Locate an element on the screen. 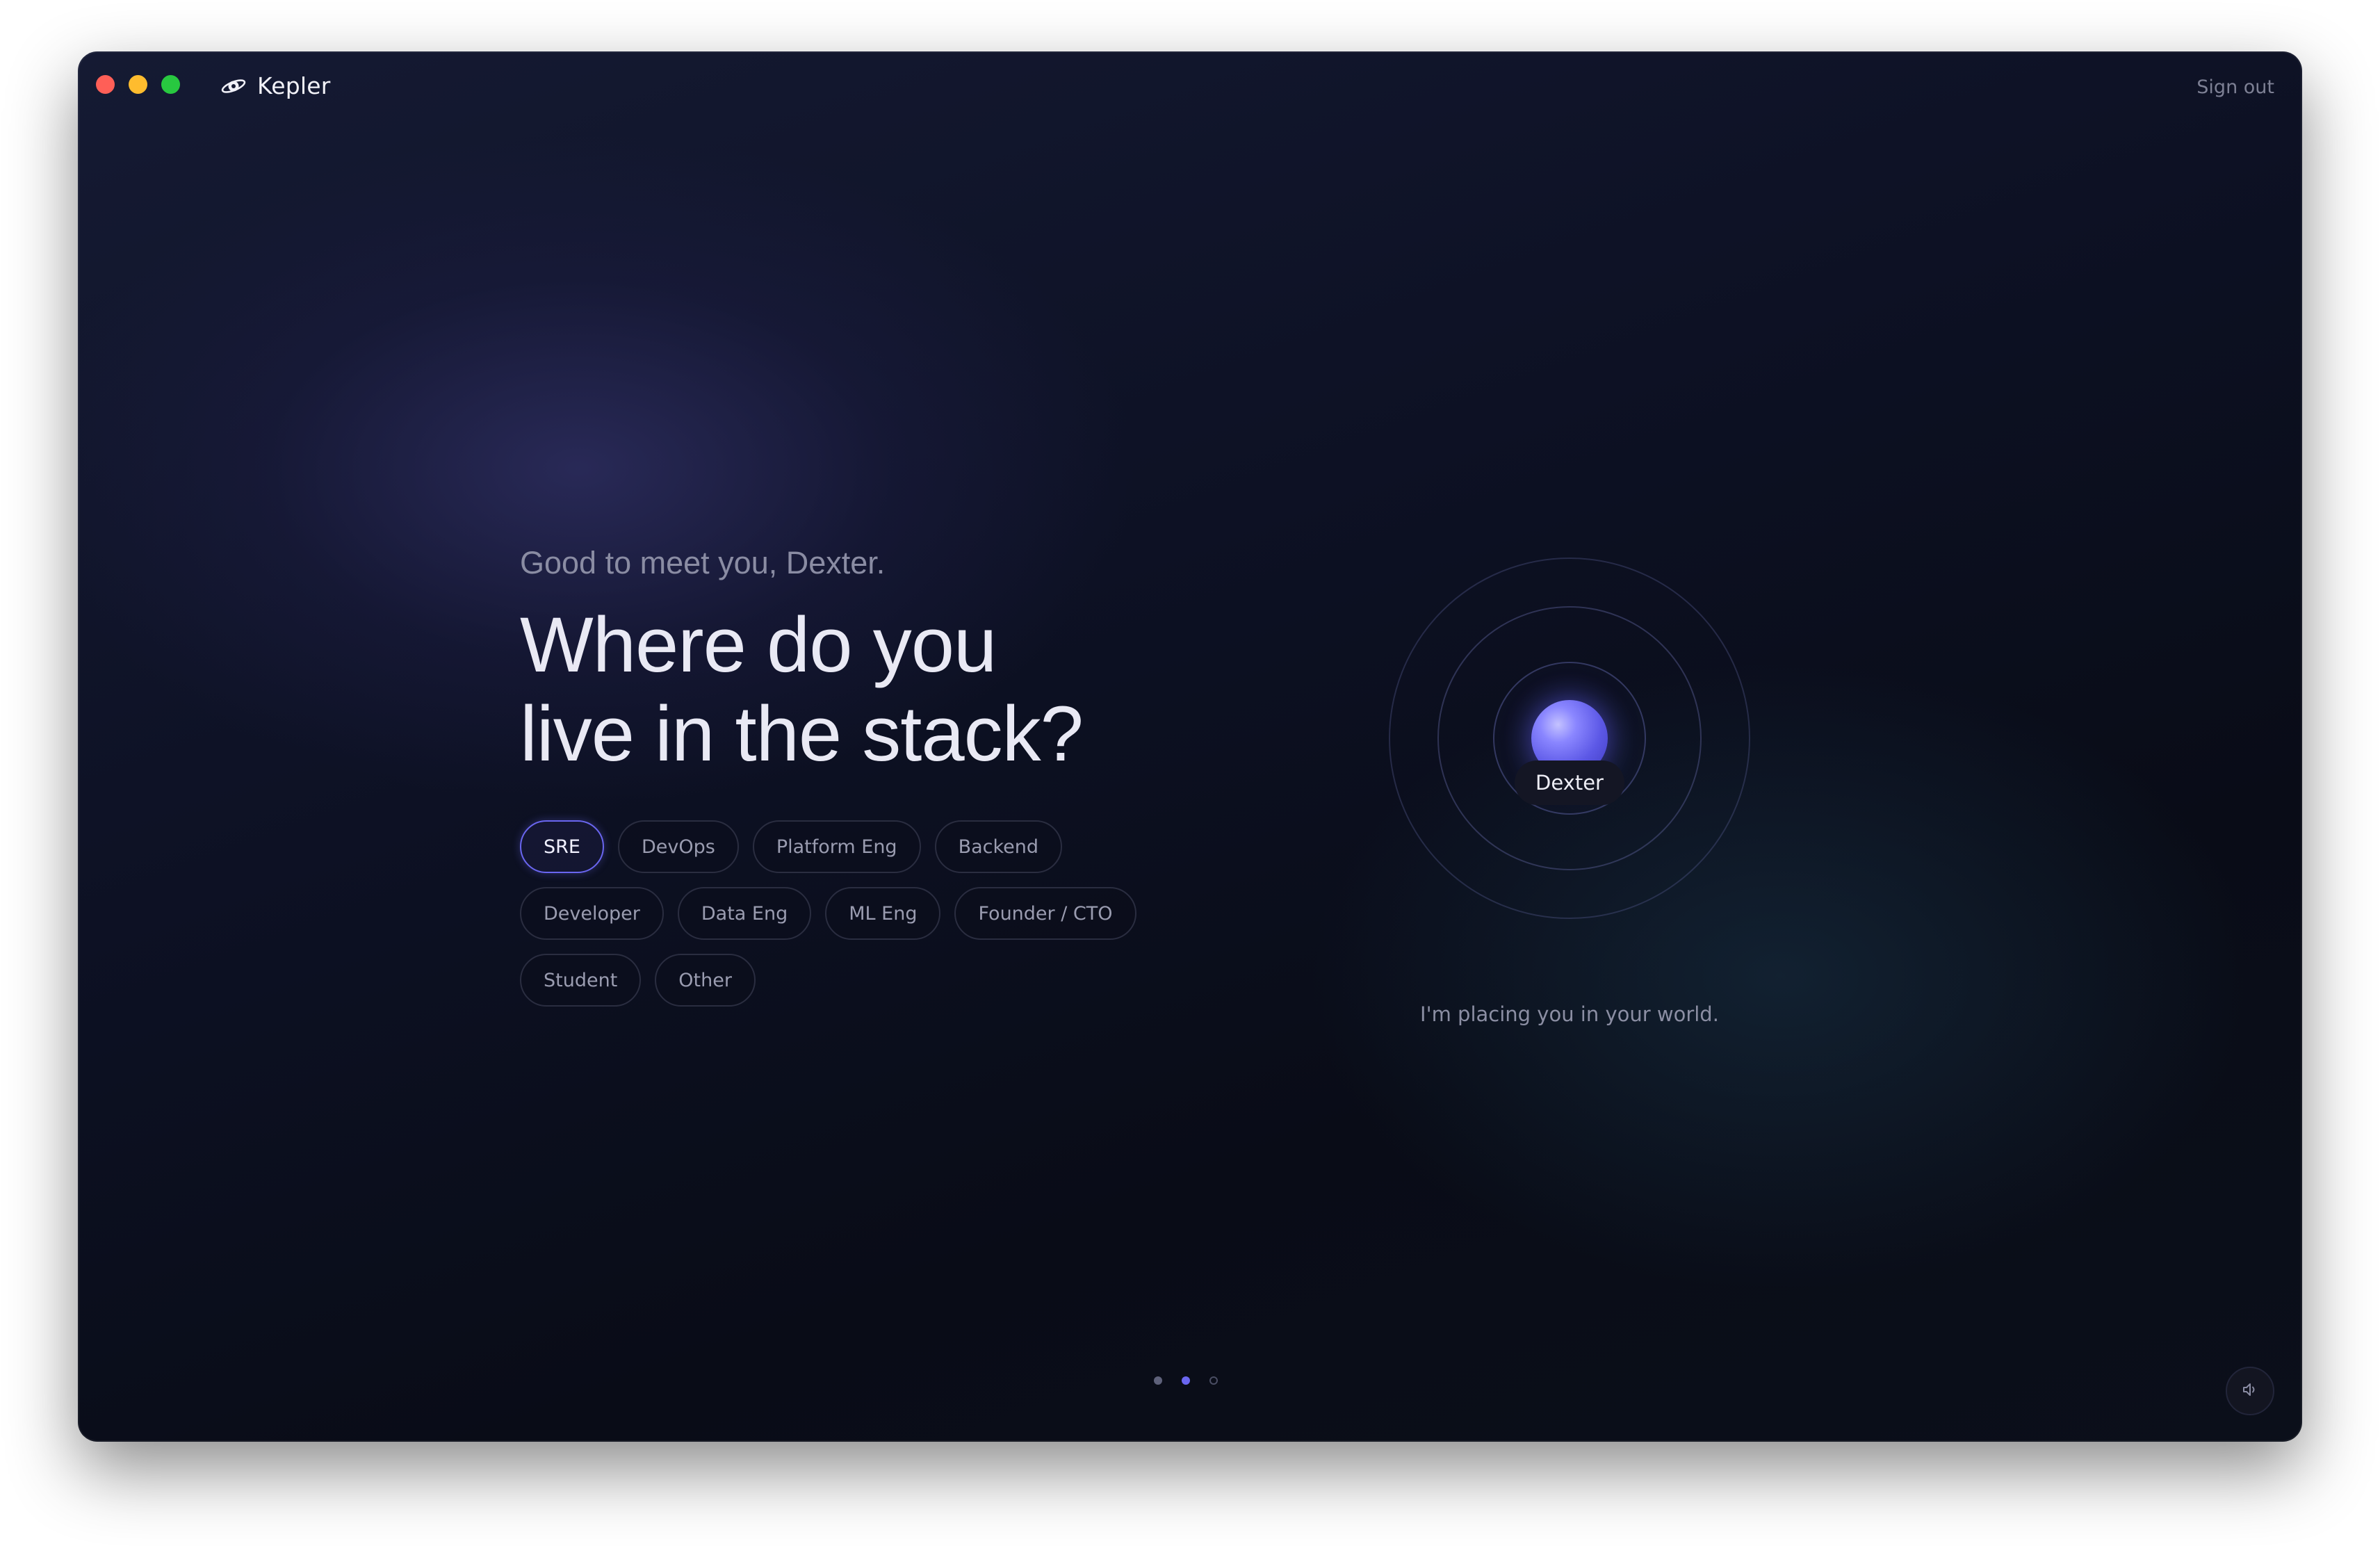 This screenshot has height=1546, width=2380. role-chip-developer: Developer is located at coordinates (592, 913).